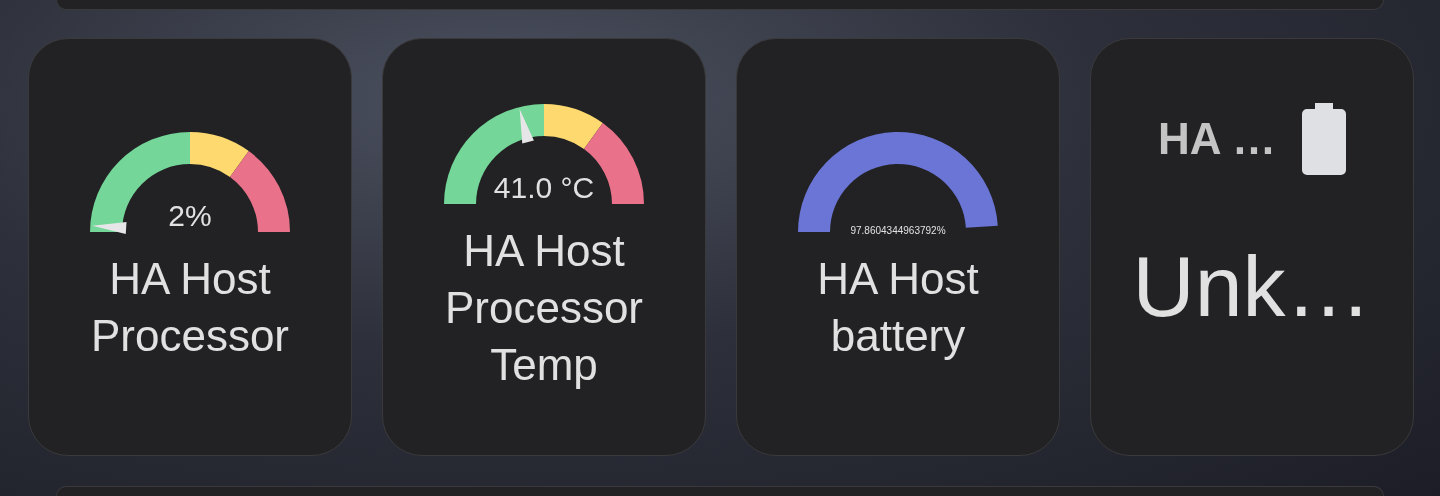 This screenshot has width=1440, height=496. What do you see at coordinates (1324, 139) in the screenshot?
I see `battery-icon` at bounding box center [1324, 139].